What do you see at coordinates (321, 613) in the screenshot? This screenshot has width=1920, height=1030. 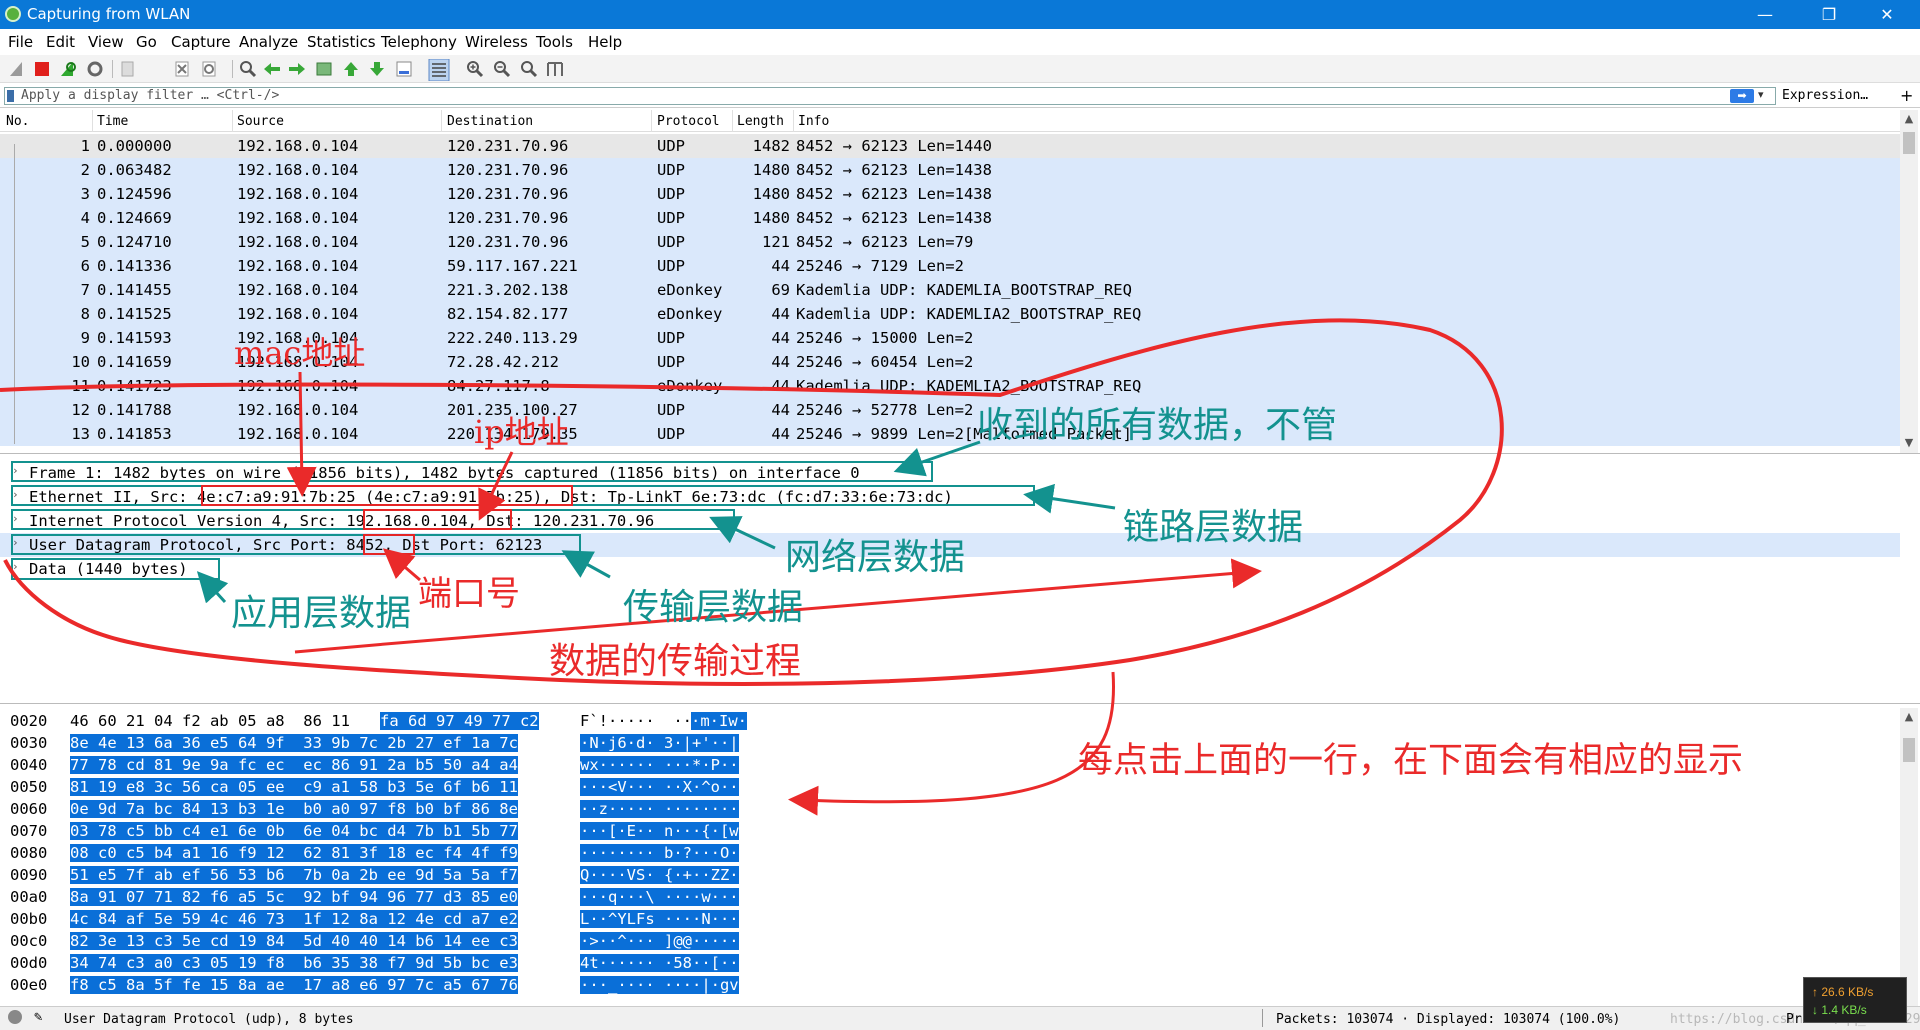 I see `annotation-app: 应用层数据` at bounding box center [321, 613].